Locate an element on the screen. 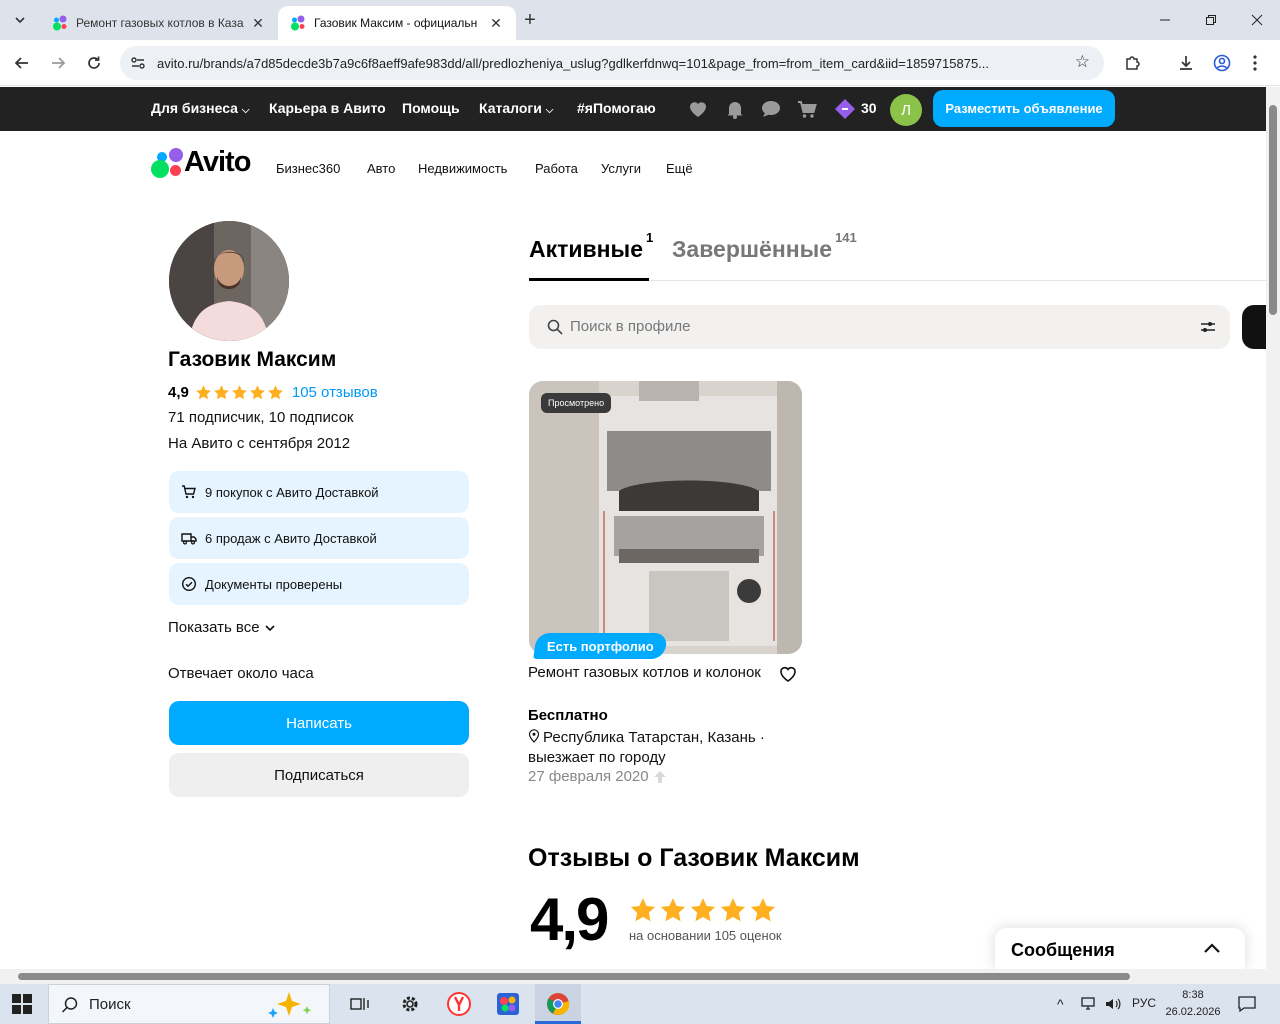  chrome-menu-button is located at coordinates (1255, 63).